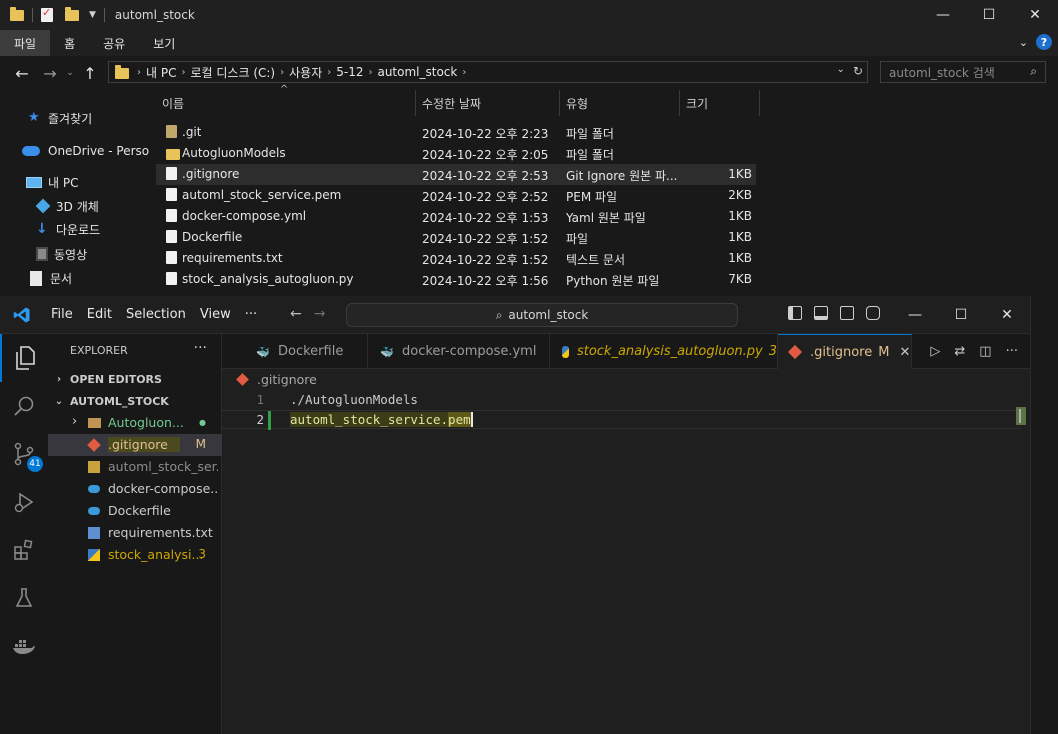 This screenshot has width=1058, height=734. I want to click on file-size: 1KB, so click(740, 237).